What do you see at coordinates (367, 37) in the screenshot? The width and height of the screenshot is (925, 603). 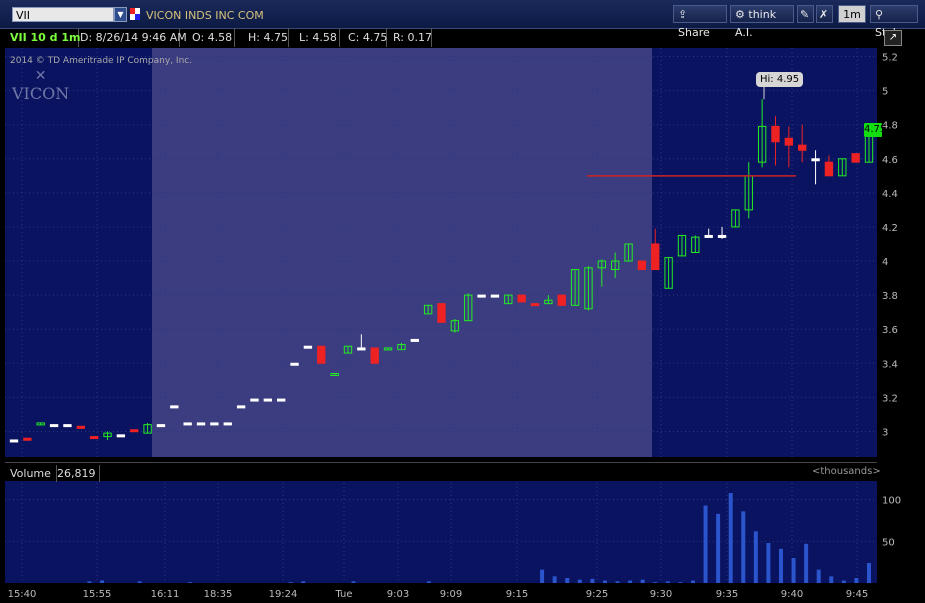 I see `close-readout: C: 4.75` at bounding box center [367, 37].